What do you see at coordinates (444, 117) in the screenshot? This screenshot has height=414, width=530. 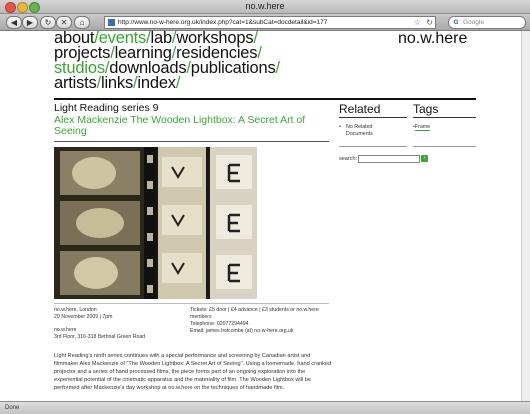 I see `tags-divider` at bounding box center [444, 117].